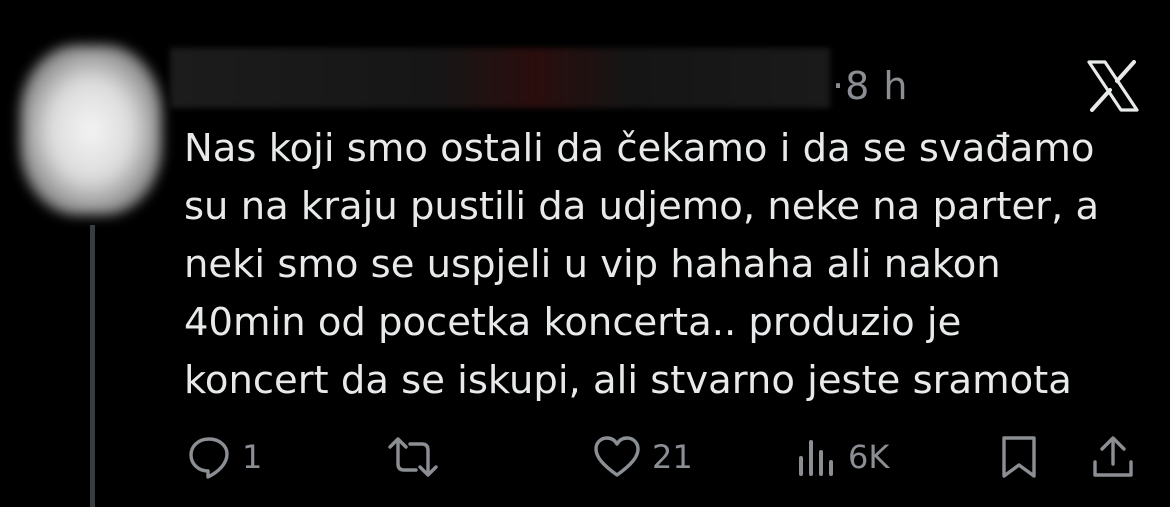 The image size is (1170, 507). I want to click on action-bar: 1 21 6K, so click(585, 457).